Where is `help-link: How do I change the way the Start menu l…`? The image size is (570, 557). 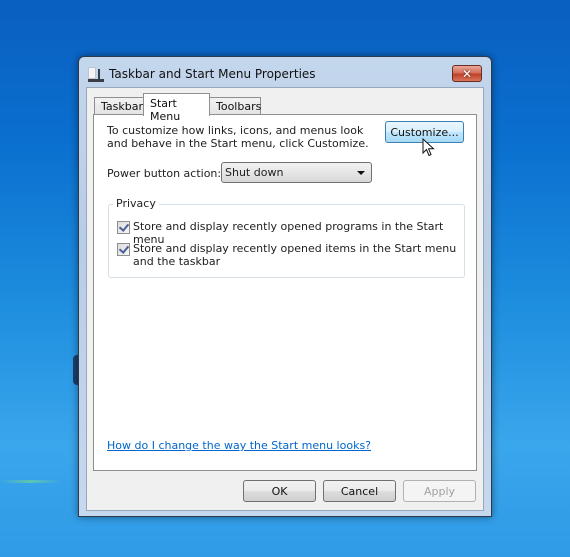
help-link: How do I change the way the Start menu l… is located at coordinates (239, 445).